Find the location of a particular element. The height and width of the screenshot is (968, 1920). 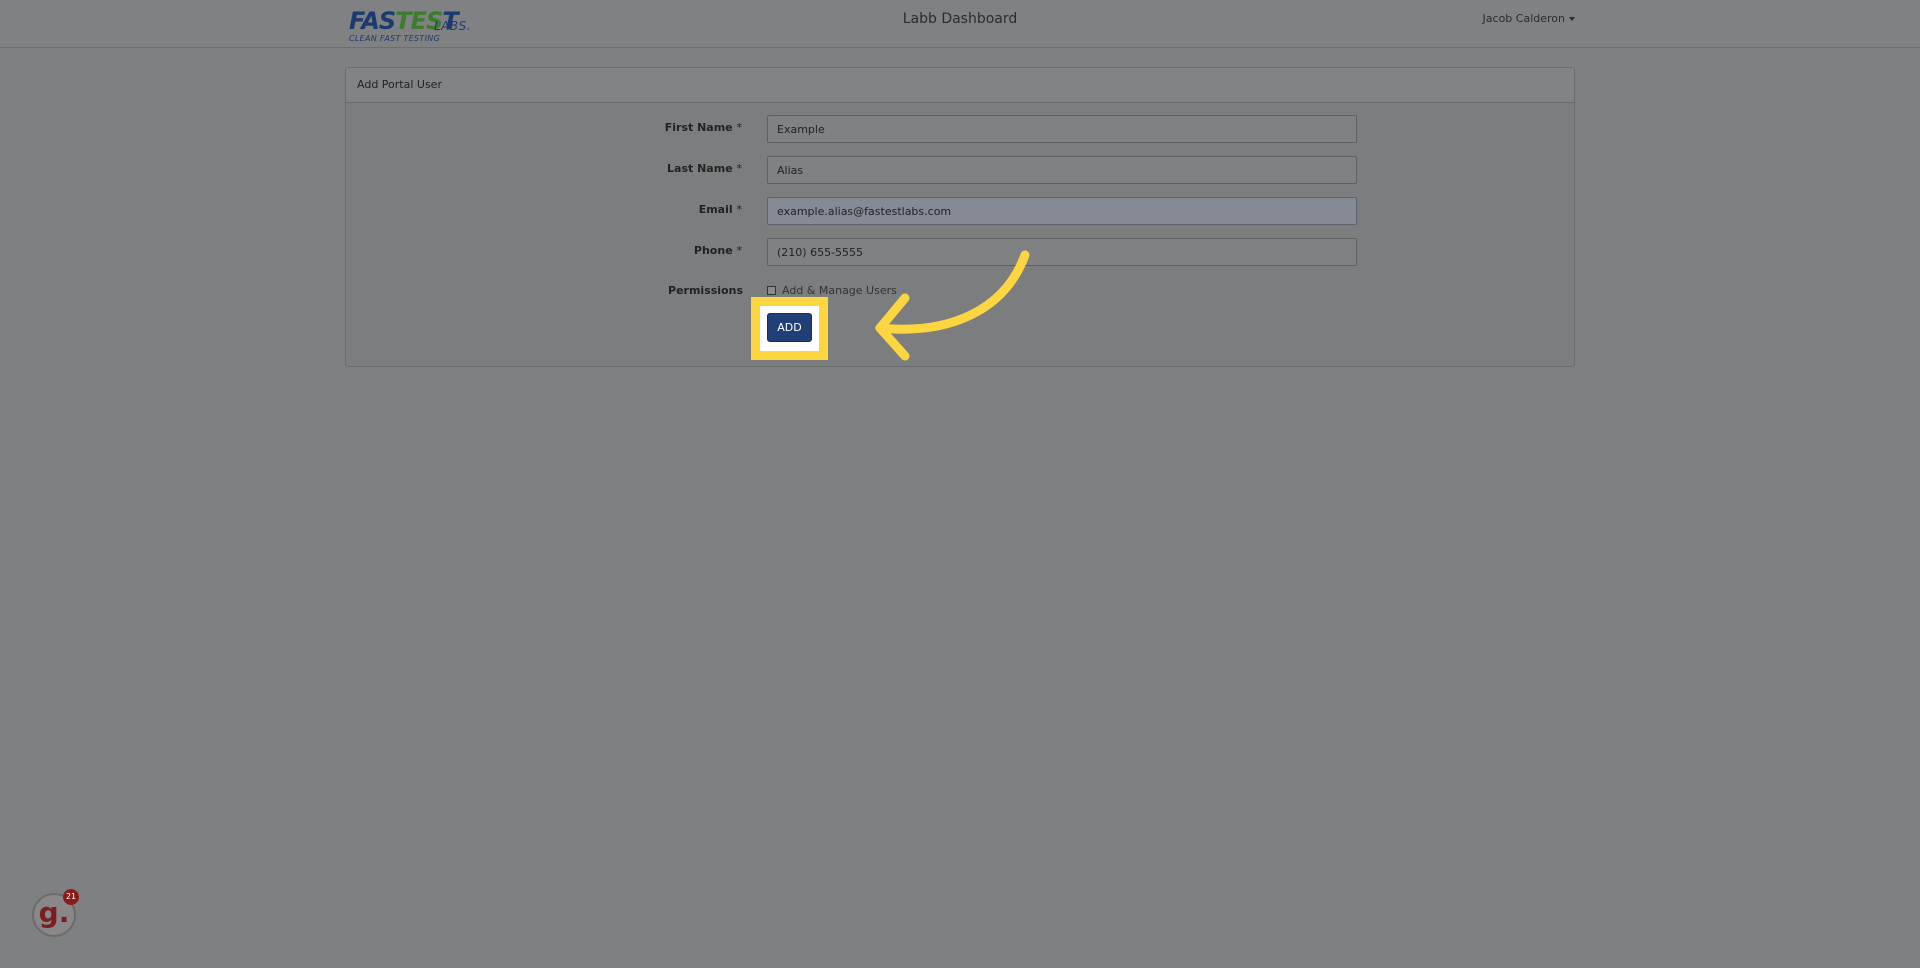

caret-down-icon is located at coordinates (1572, 19).